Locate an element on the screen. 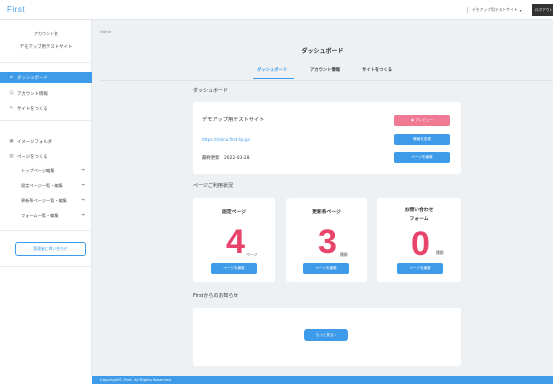 This screenshot has height=384, width=553. page-title: ダッシュボード is located at coordinates (322, 51).